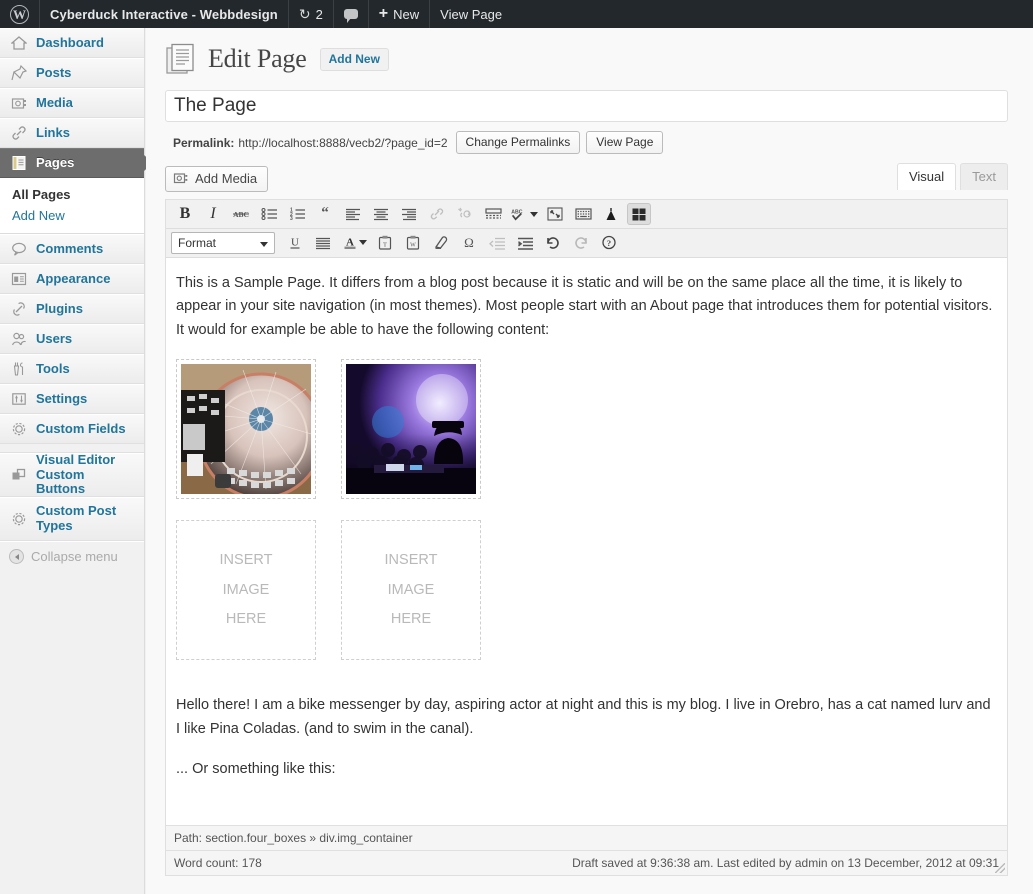 This screenshot has width=1033, height=894. I want to click on format-select-value: Format, so click(197, 242).